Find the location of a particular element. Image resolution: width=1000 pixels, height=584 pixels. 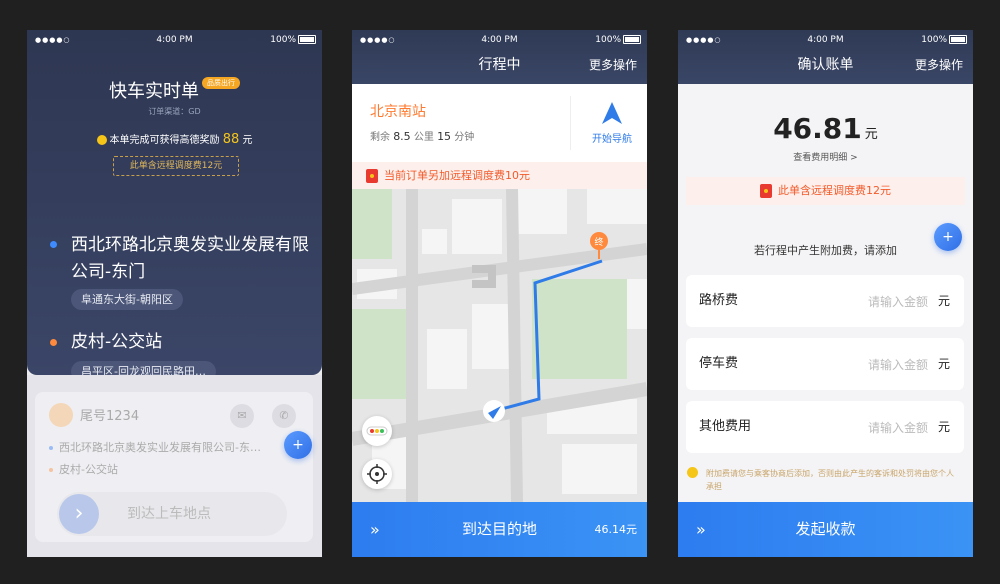

remaining-info: 剩余 8.5 公里 15 分钟 is located at coordinates (422, 136).